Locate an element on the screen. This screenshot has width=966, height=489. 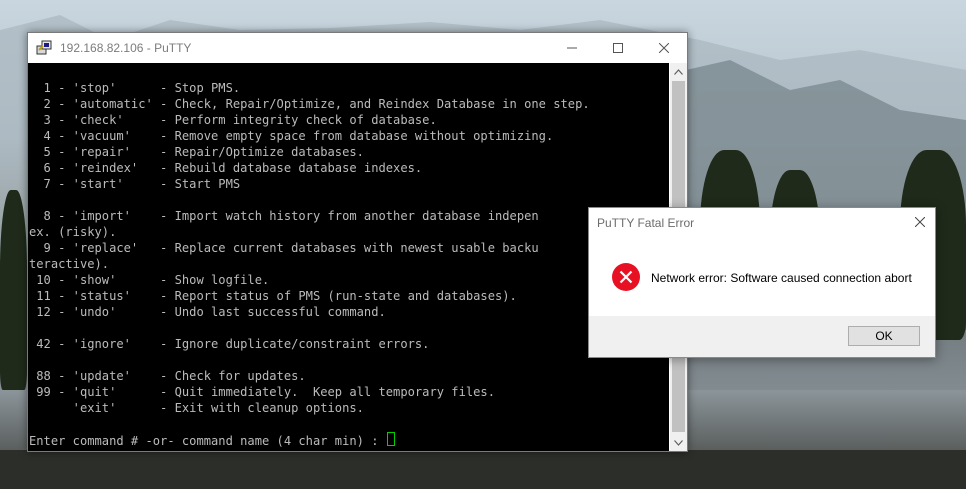
ok-button: OK is located at coordinates (884, 336).